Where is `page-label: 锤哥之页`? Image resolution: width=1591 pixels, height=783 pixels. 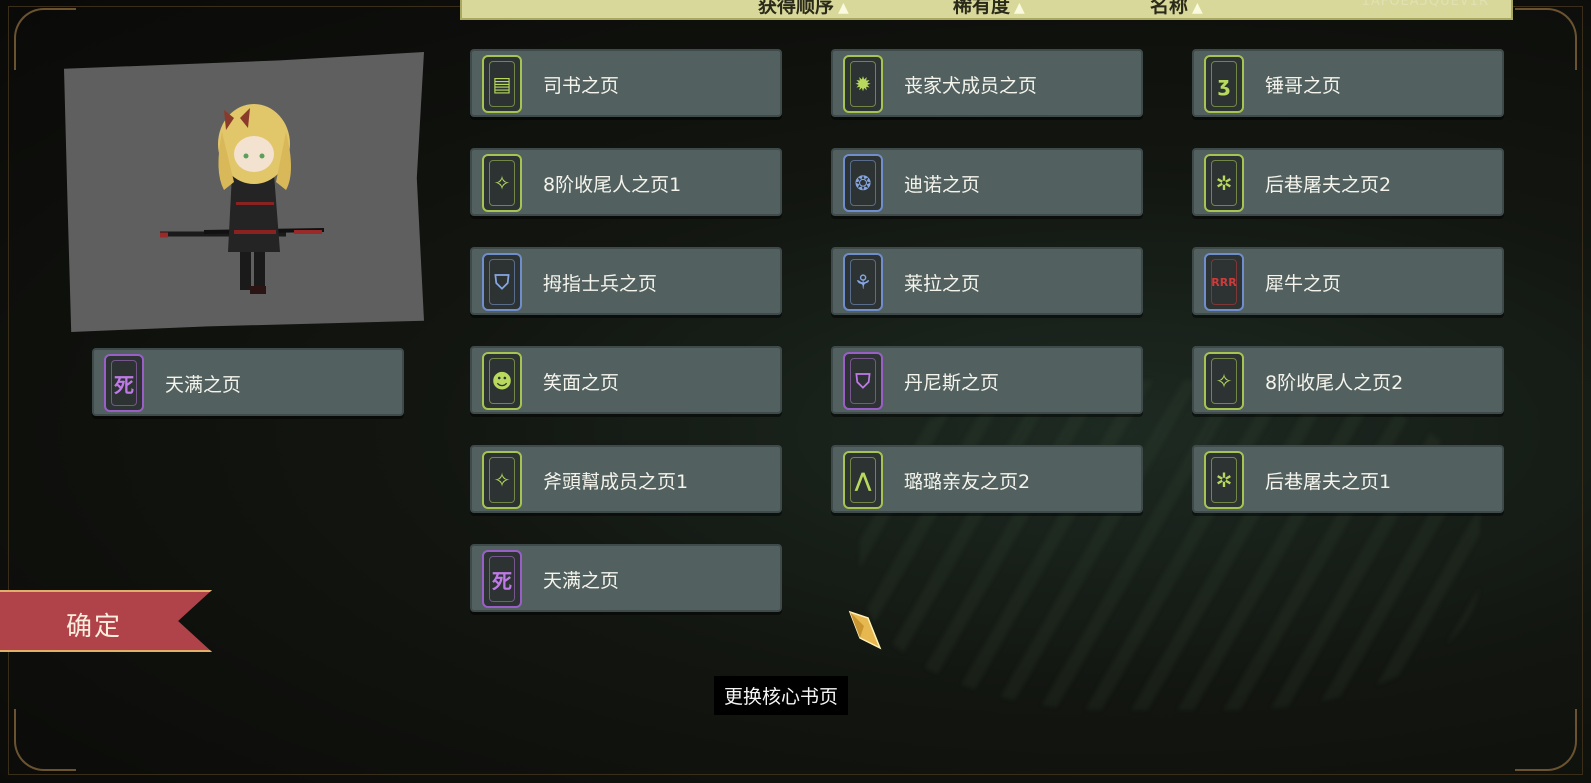
page-label: 锤哥之页 is located at coordinates (1303, 86).